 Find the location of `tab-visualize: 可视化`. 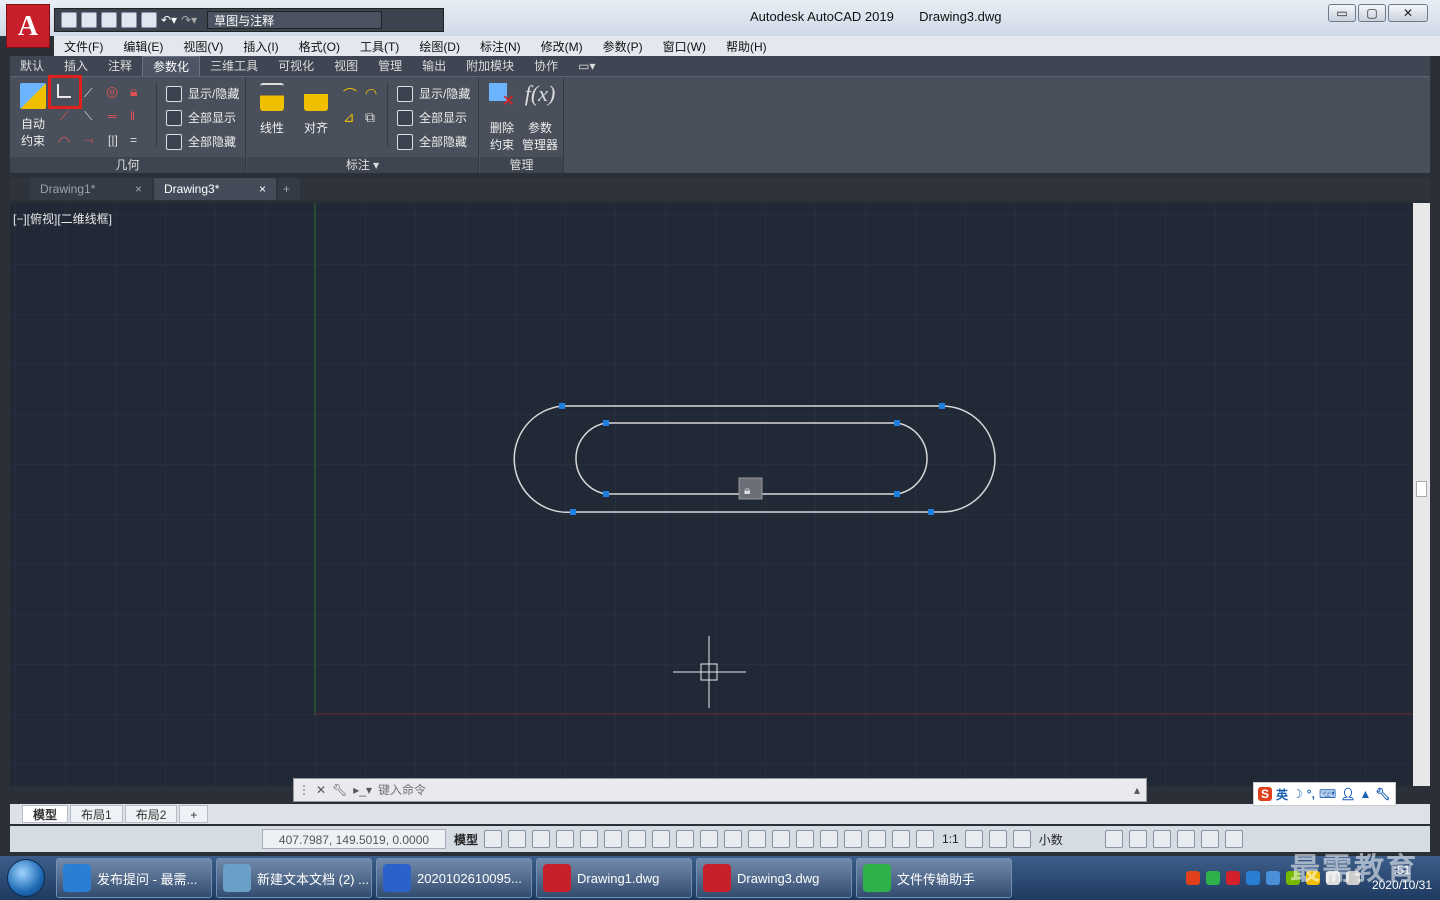

tab-visualize: 可视化 is located at coordinates (296, 66).